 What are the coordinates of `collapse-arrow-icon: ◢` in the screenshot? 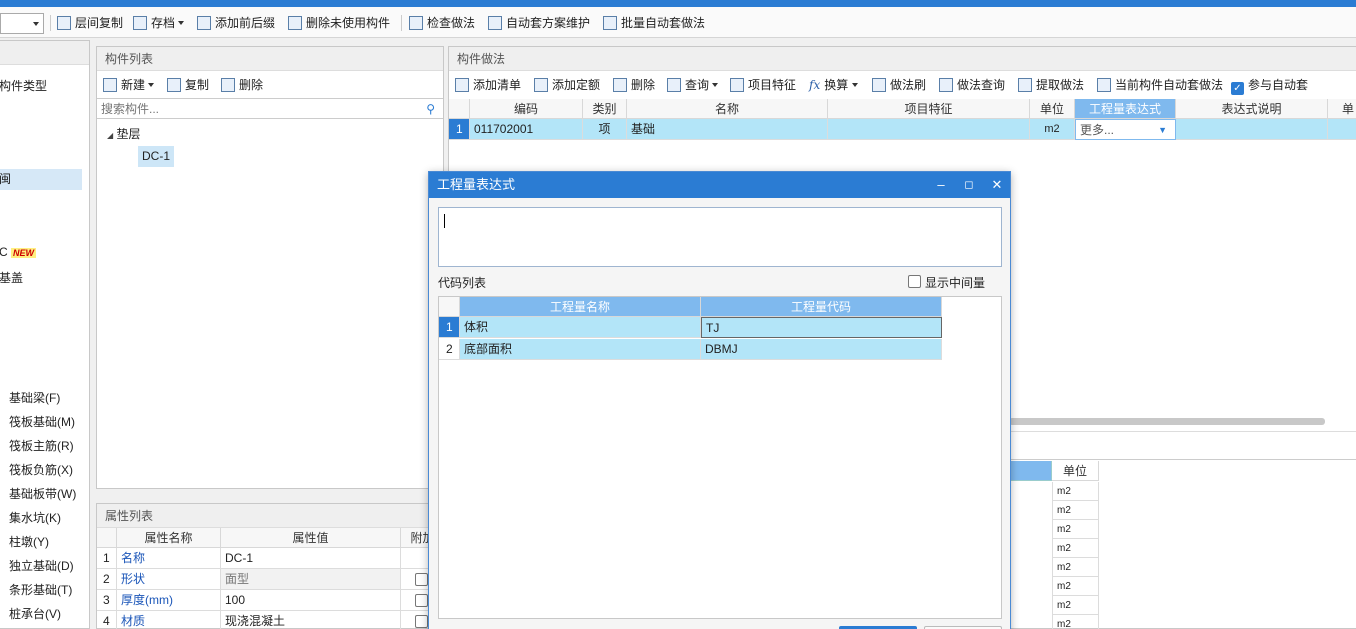 It's located at (110, 135).